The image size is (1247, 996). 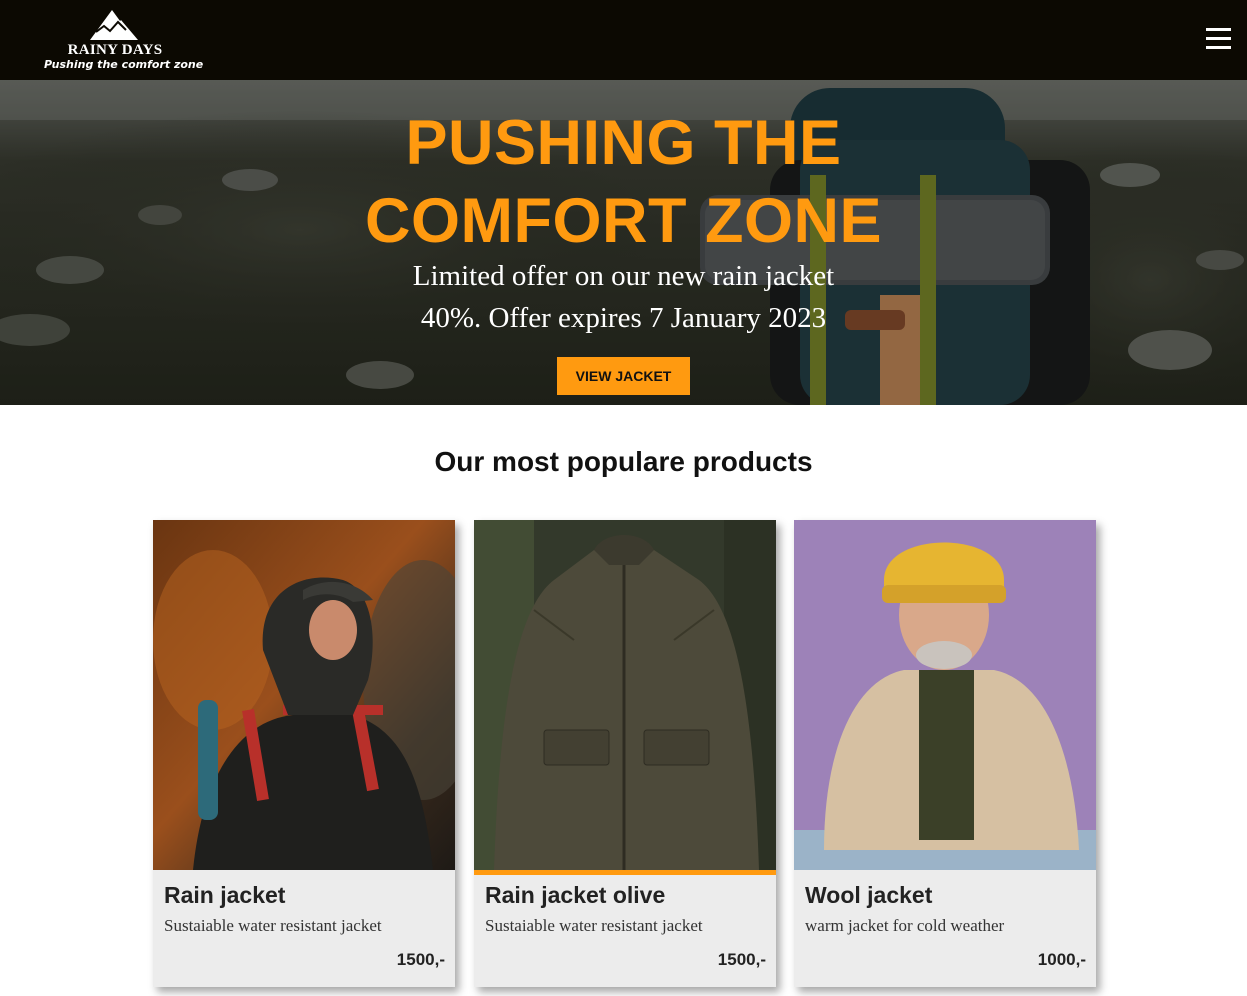 I want to click on hero-offer-line-1: Limited offer on our new rain jacket, so click(x=623, y=276).